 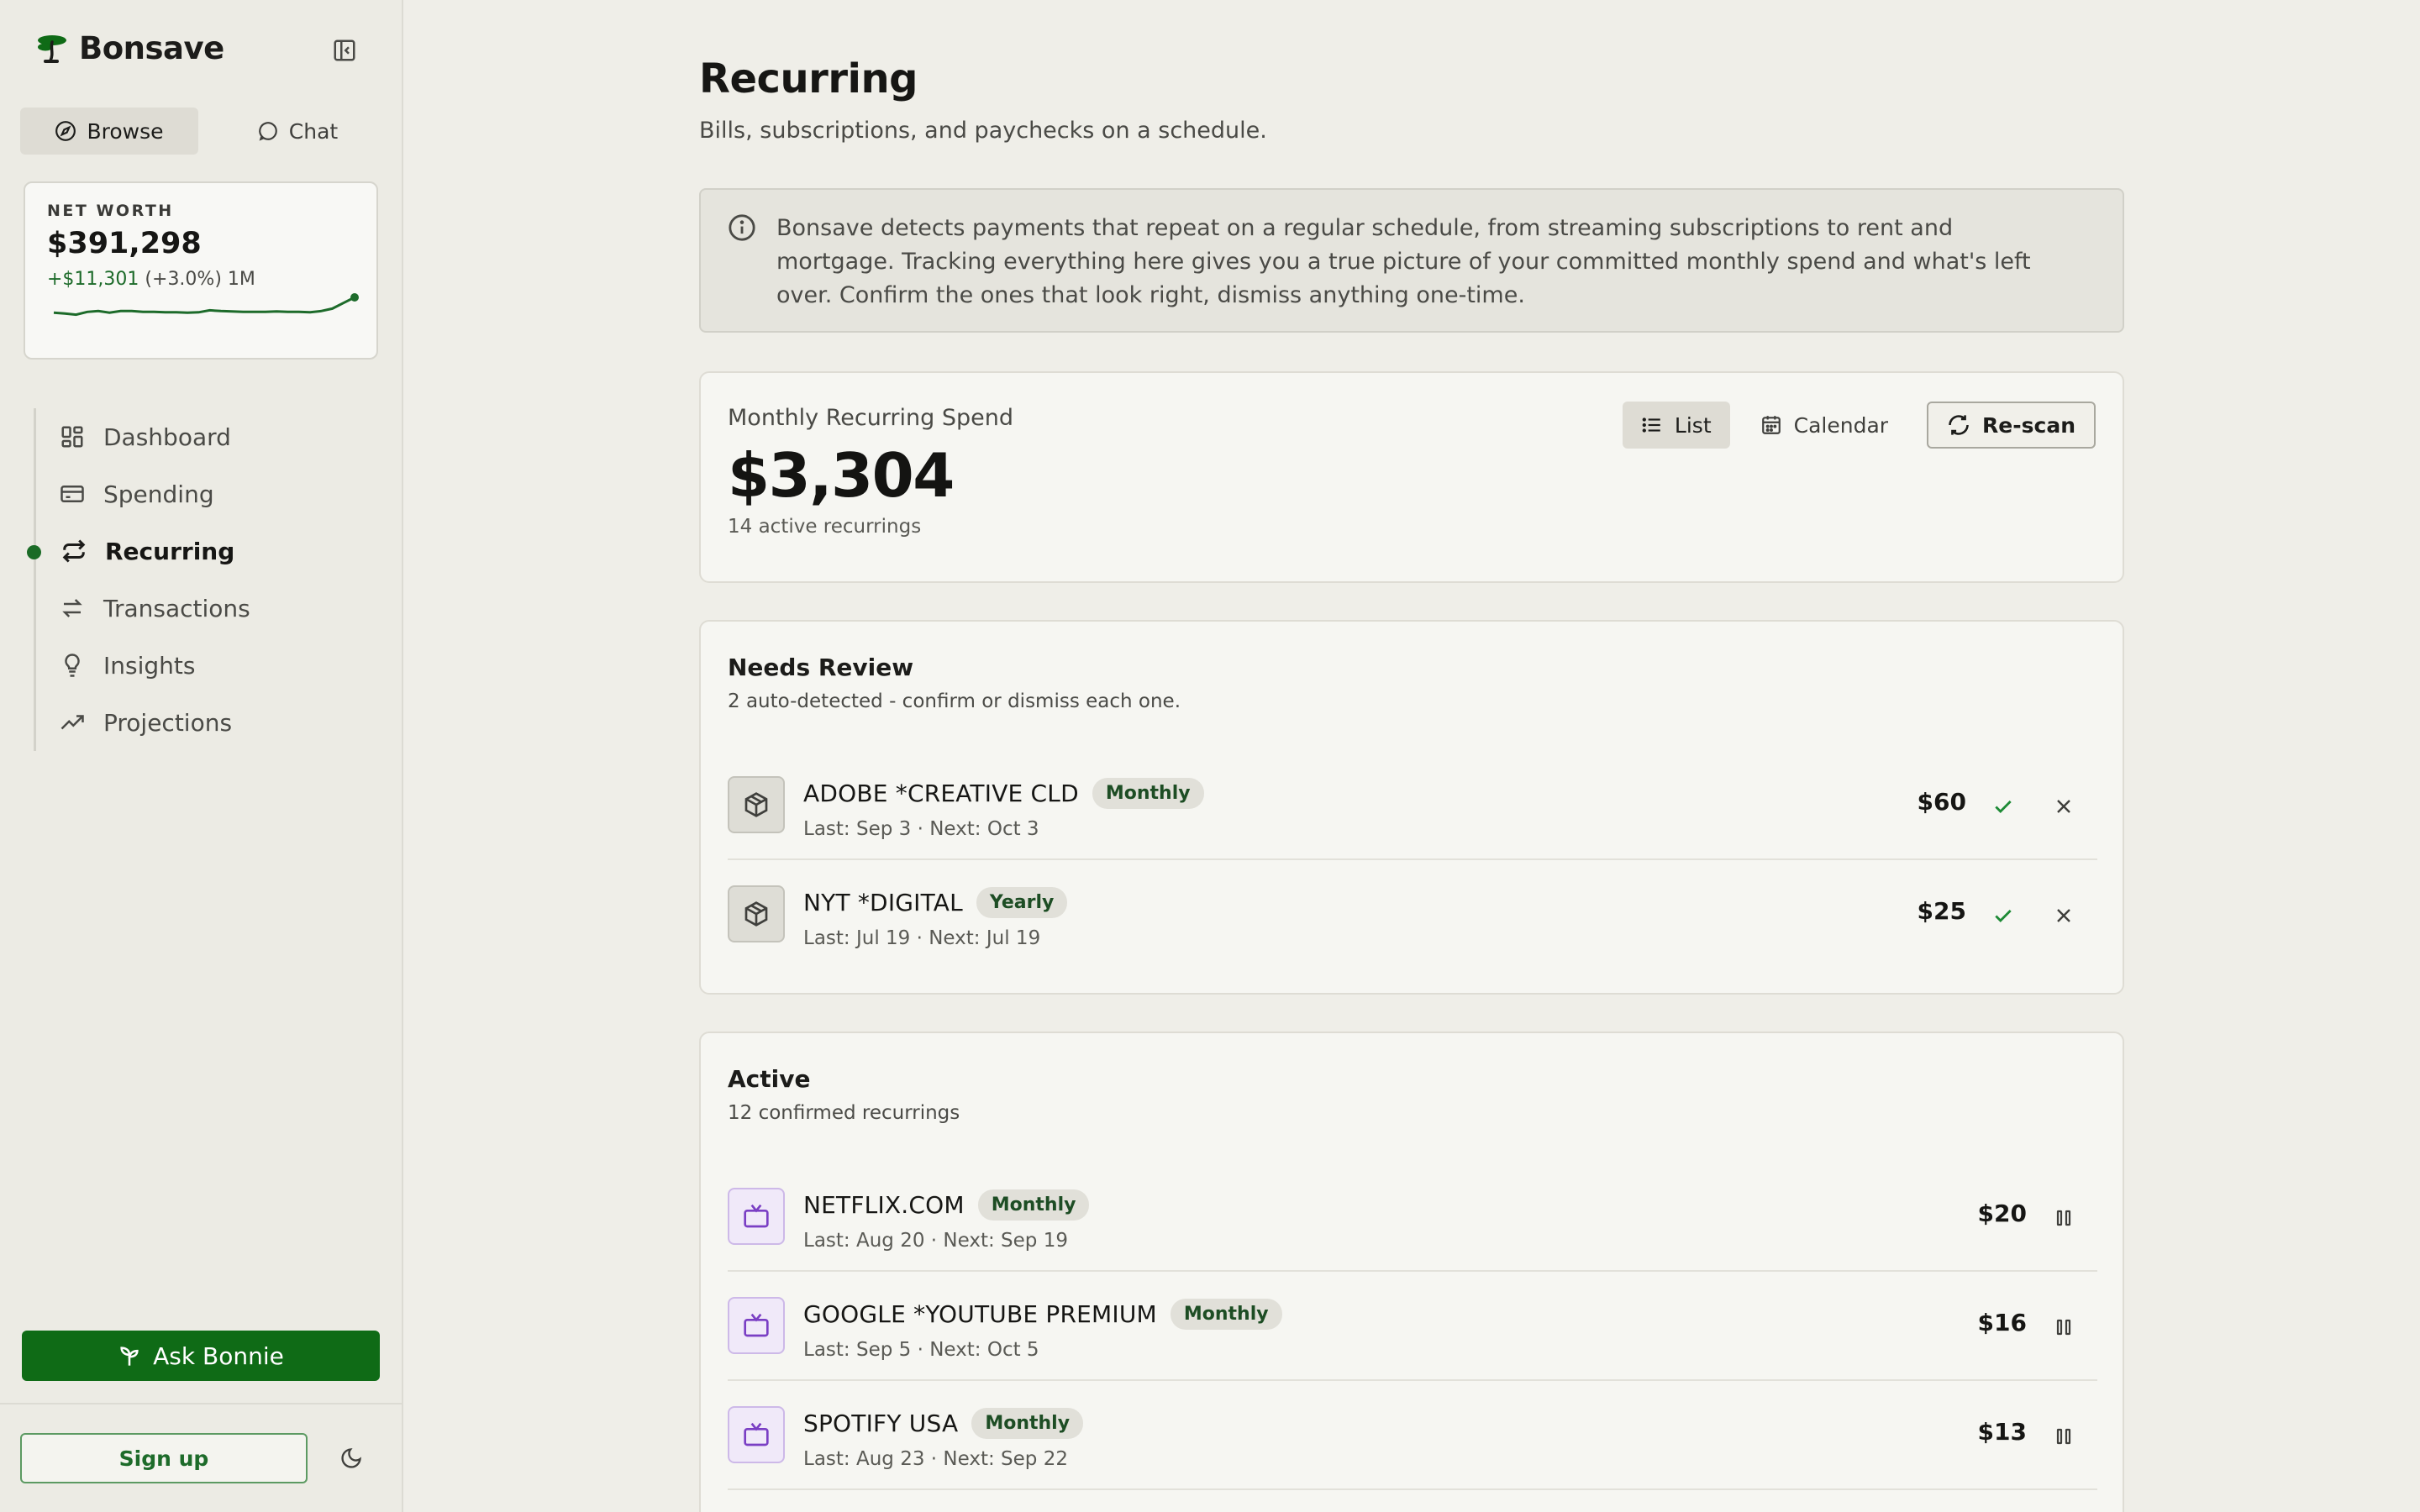 I want to click on trending-up-icon, so click(x=72, y=722).